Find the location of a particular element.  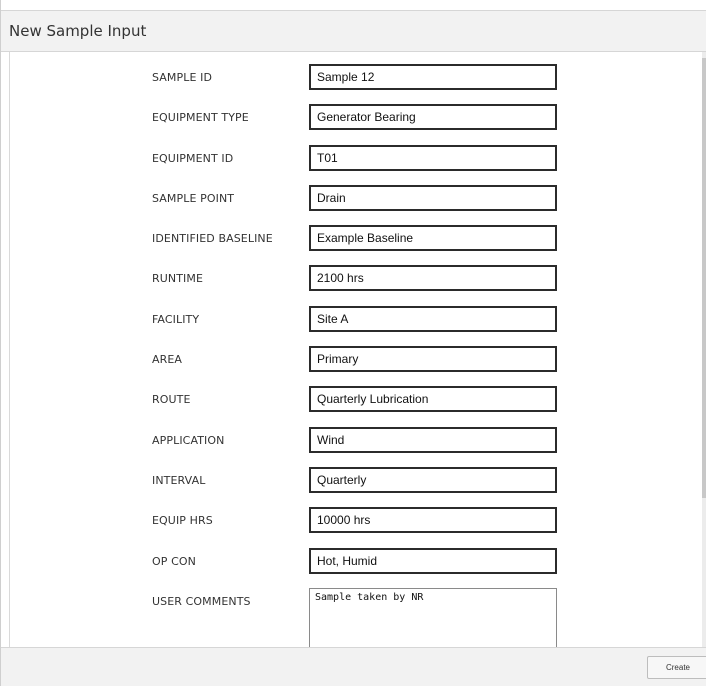

interval-field is located at coordinates (433, 480).